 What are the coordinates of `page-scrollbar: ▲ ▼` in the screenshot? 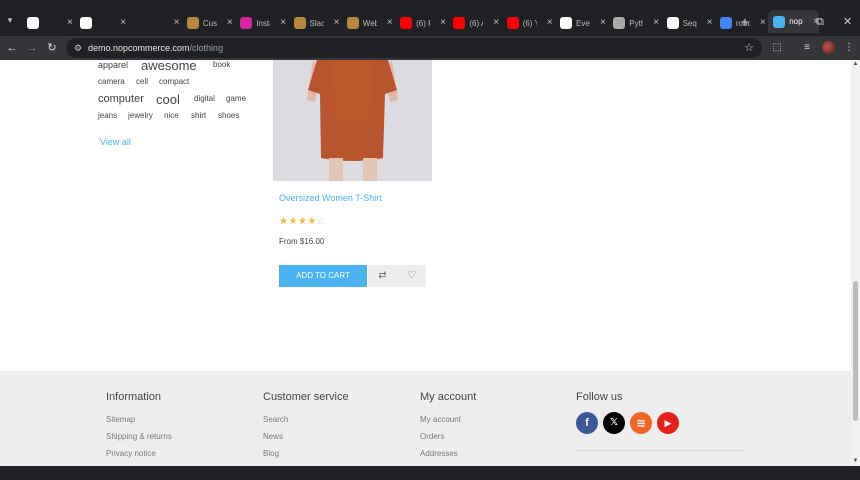 It's located at (855, 263).